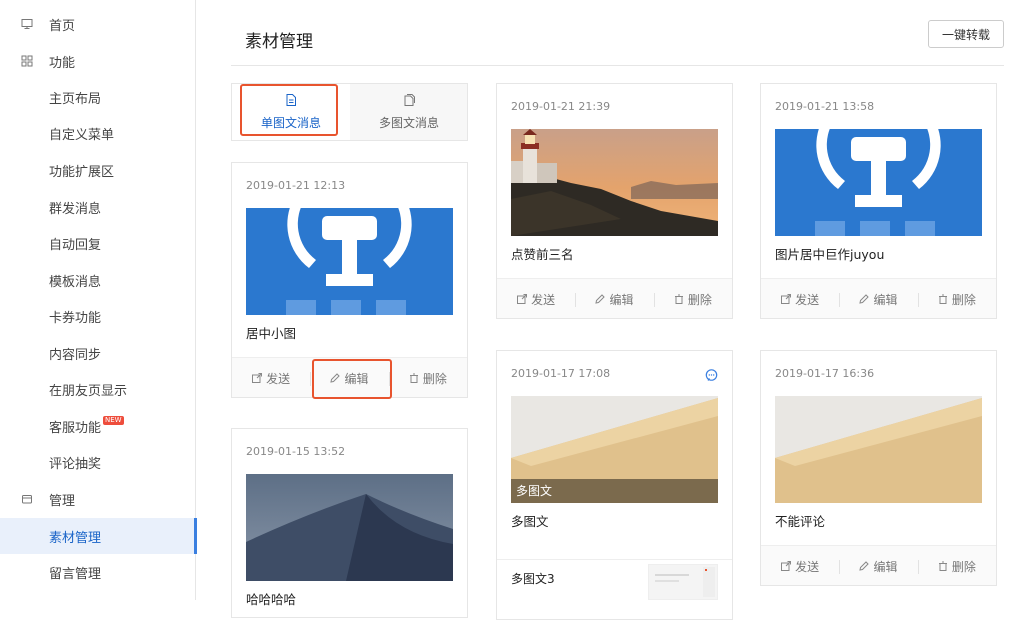  I want to click on sidebar-item-content-sync: 内容同步, so click(98, 353).